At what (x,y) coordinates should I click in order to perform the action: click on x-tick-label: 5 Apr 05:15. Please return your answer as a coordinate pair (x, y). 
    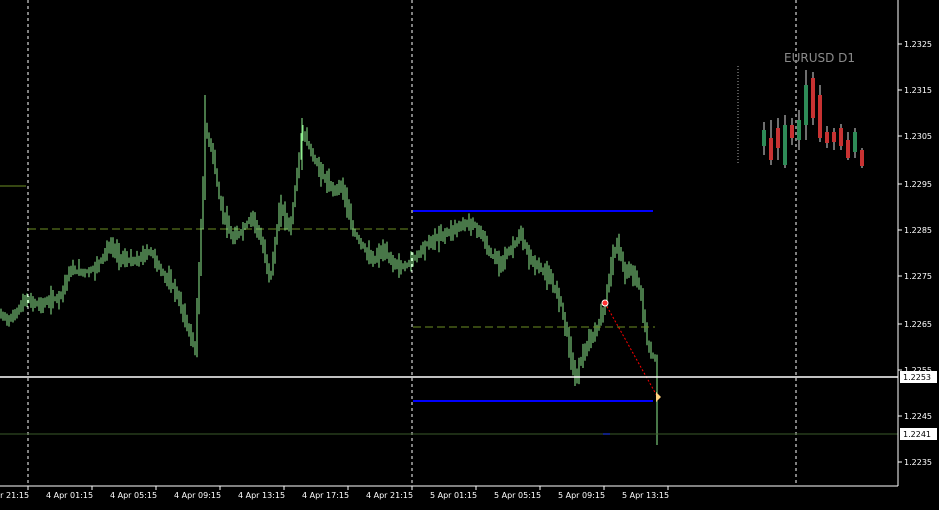
    Looking at the image, I should click on (517, 495).